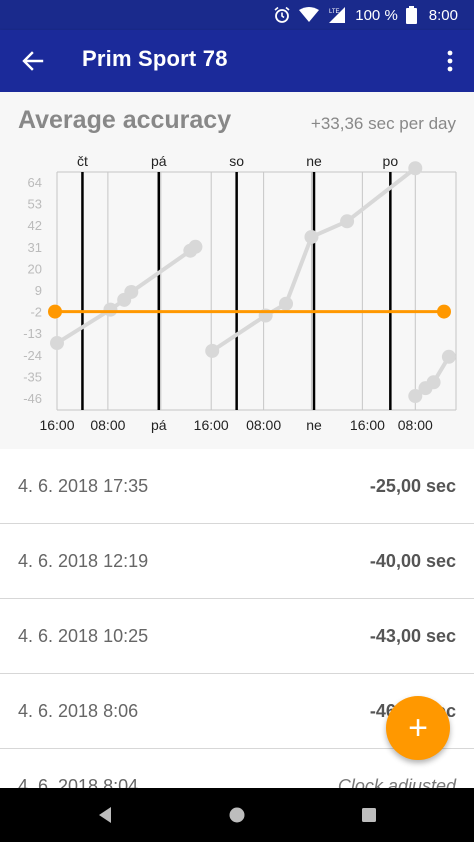 This screenshot has width=474, height=842. Describe the element at coordinates (314, 425) in the screenshot. I see `x-tick-label: ne` at that location.